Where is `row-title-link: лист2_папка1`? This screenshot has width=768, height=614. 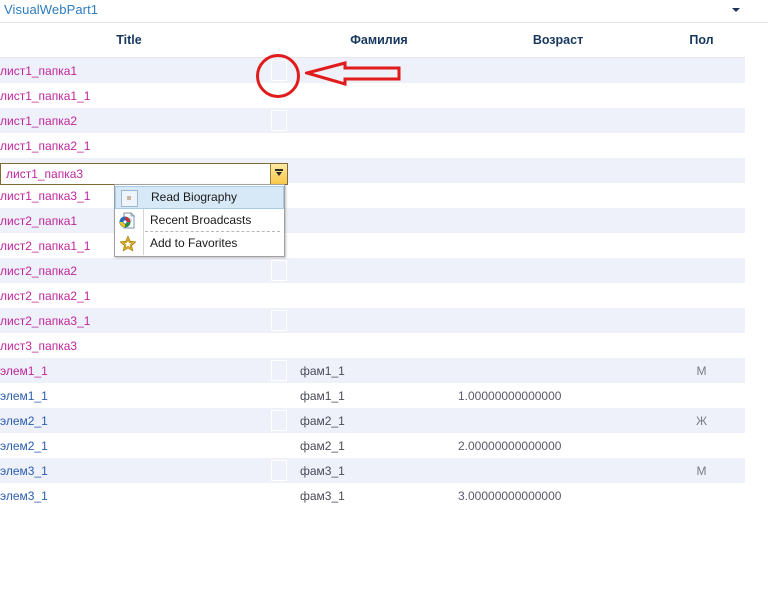
row-title-link: лист2_папка1 is located at coordinates (38, 221).